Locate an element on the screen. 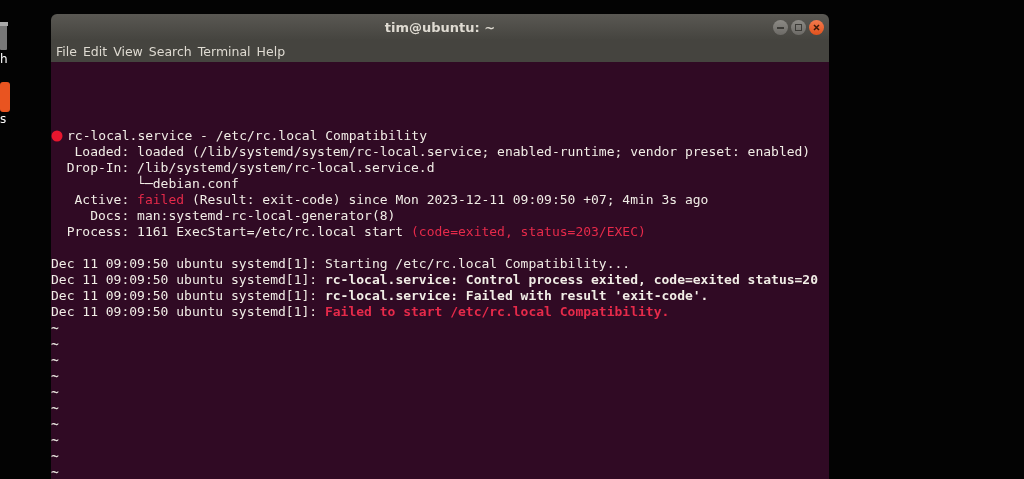 This screenshot has width=1024, height=479. minus-icon is located at coordinates (780, 27).